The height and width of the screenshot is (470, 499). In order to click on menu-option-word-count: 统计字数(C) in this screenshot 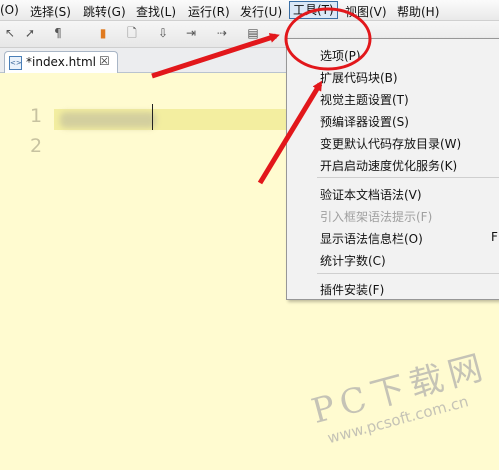, I will do `click(353, 260)`.